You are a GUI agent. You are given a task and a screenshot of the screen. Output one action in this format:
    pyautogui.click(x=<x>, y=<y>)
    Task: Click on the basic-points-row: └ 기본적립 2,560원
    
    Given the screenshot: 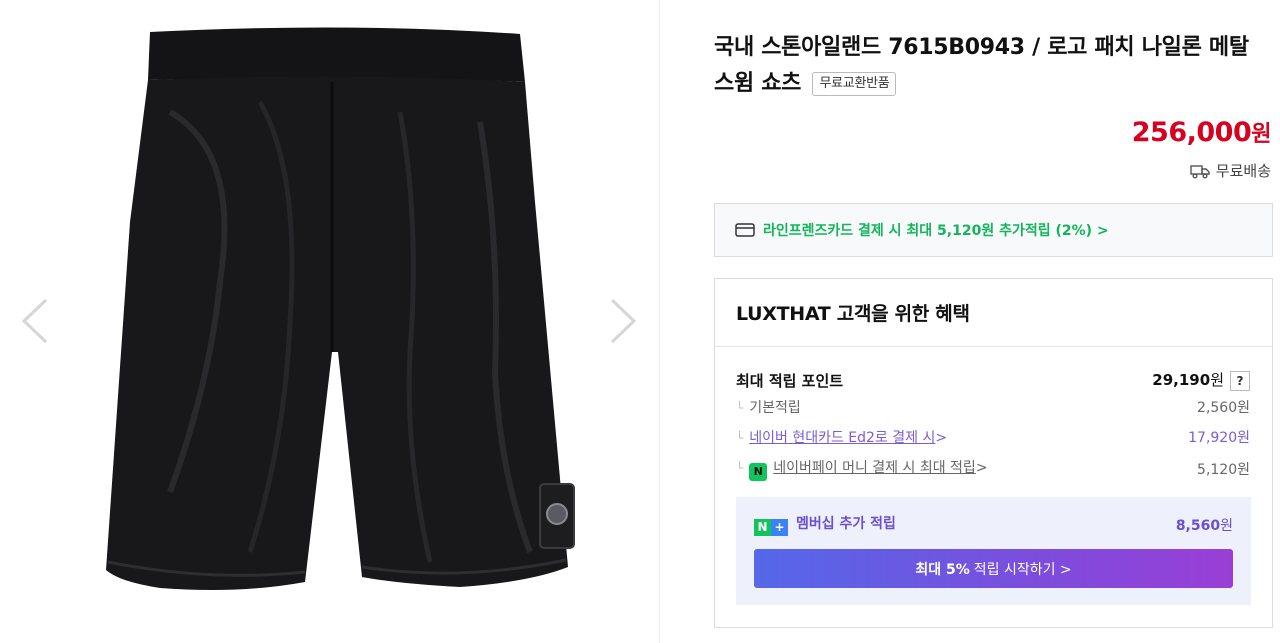 What is the action you would take?
    pyautogui.click(x=993, y=407)
    